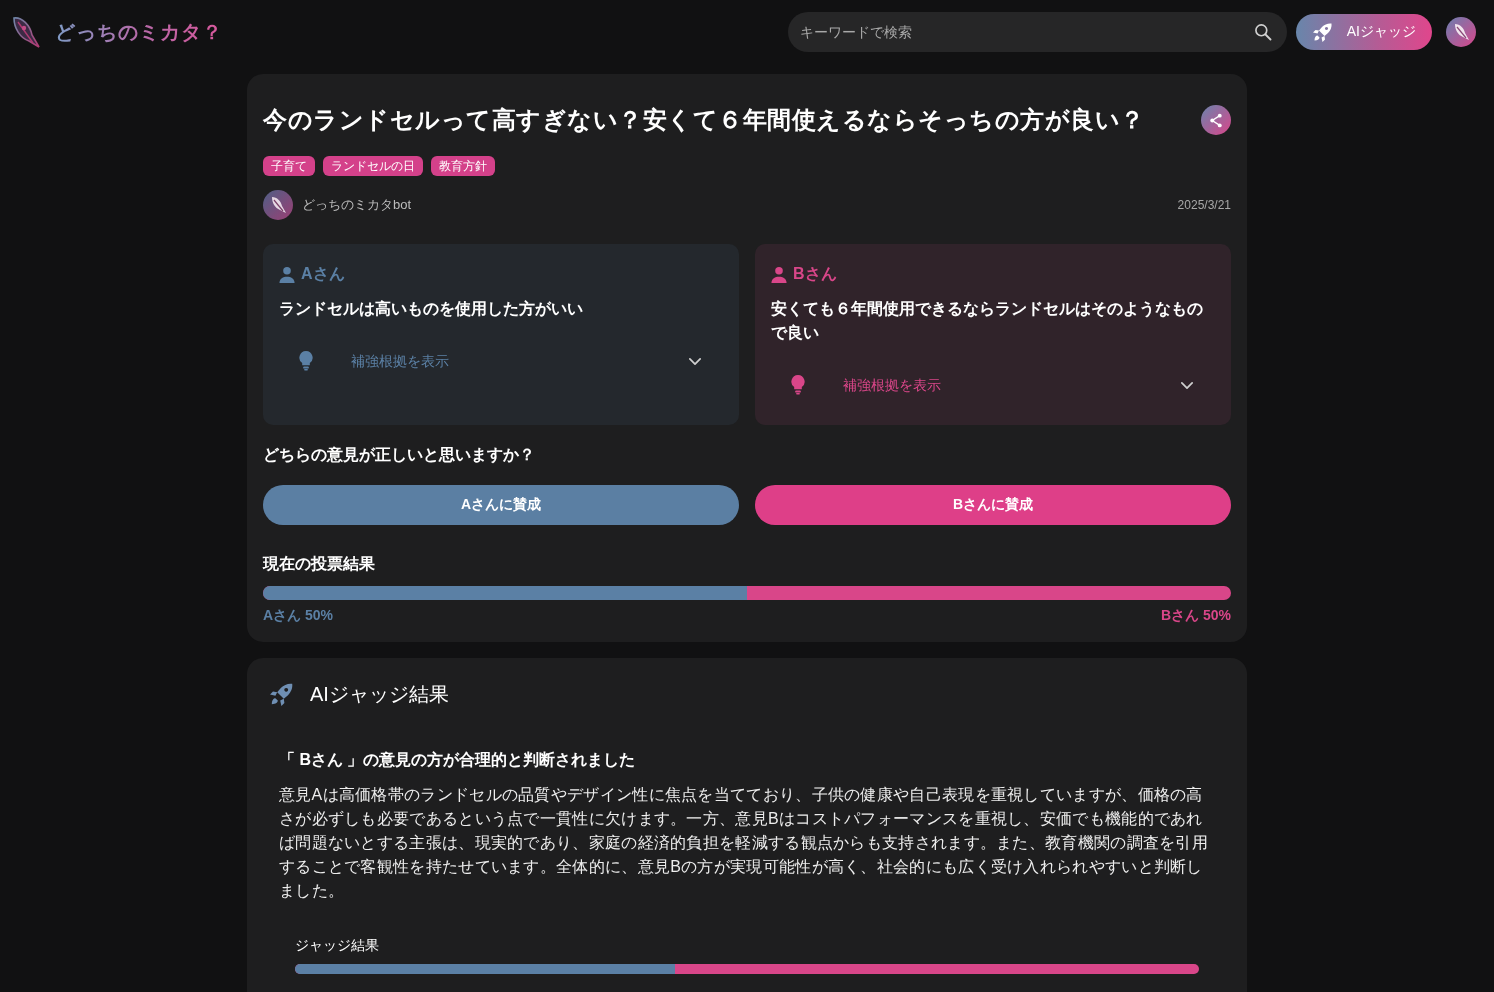 Image resolution: width=1494 pixels, height=992 pixels. Describe the element at coordinates (298, 615) in the screenshot. I see `vote-percentage: Aさん 50%` at that location.